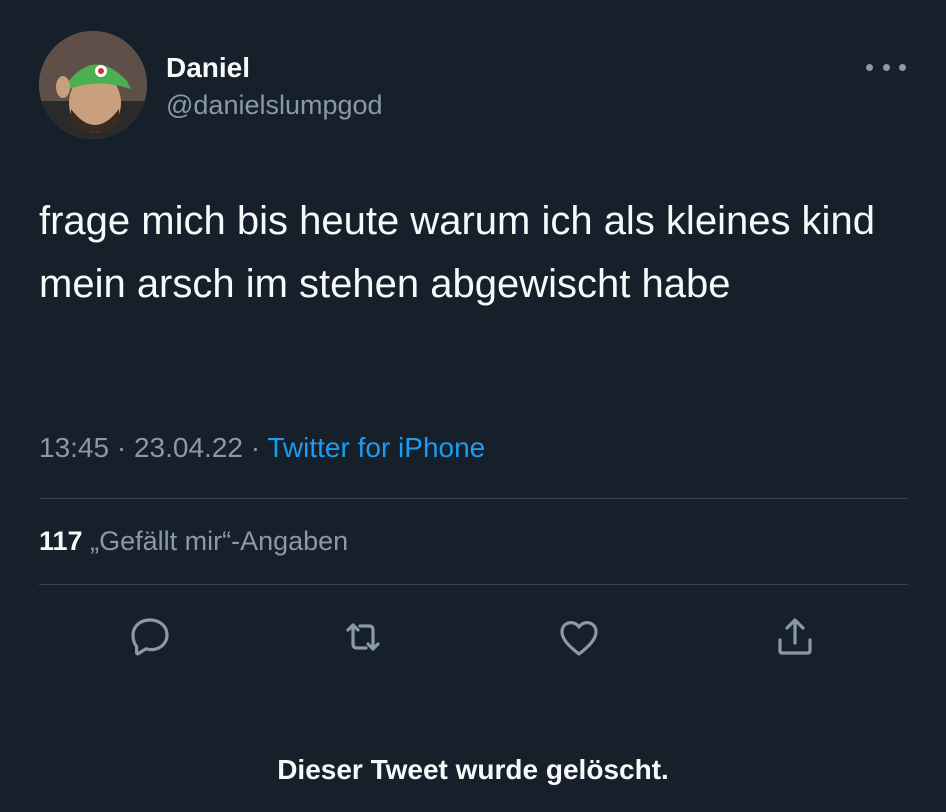 Image resolution: width=946 pixels, height=812 pixels. I want to click on share-button, so click(795, 637).